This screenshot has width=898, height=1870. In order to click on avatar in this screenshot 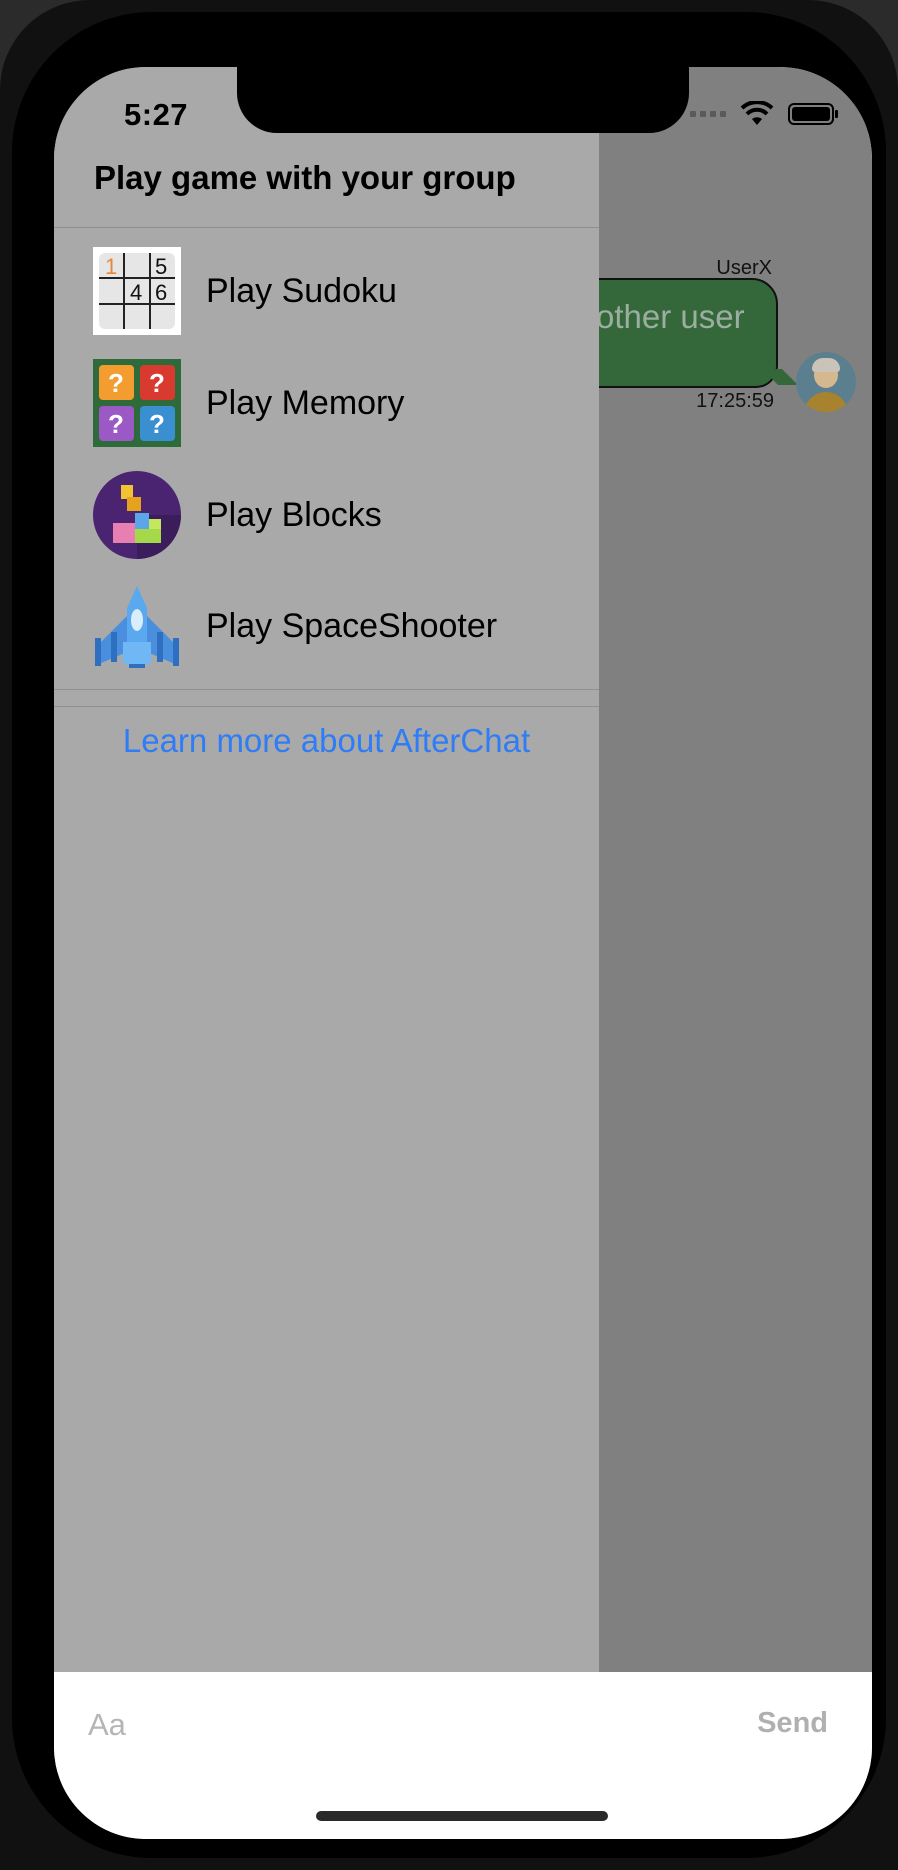, I will do `click(826, 382)`.